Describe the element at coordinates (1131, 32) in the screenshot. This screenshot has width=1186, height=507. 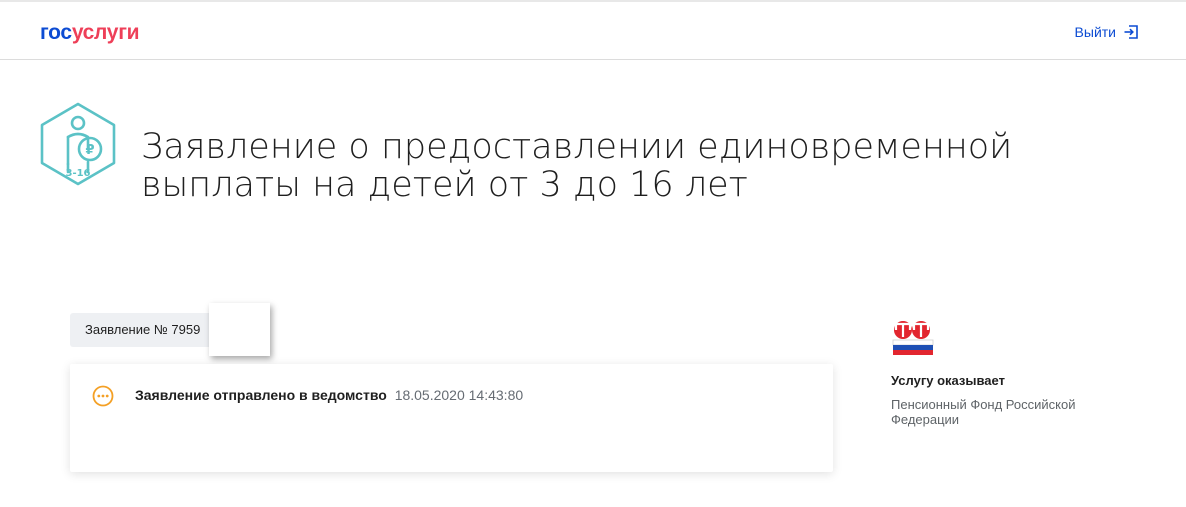
I see `logout-icon` at that location.